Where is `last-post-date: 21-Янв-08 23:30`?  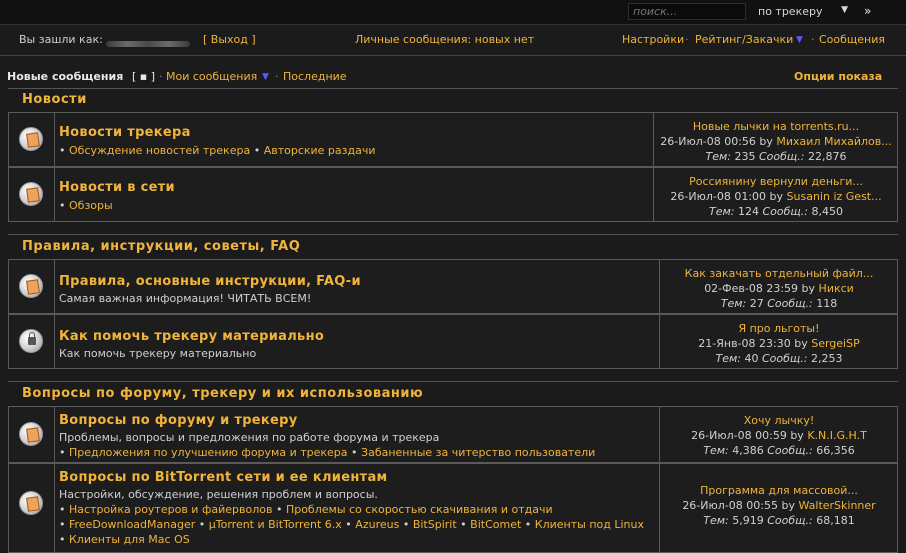
last-post-date: 21-Янв-08 23:30 is located at coordinates (744, 343).